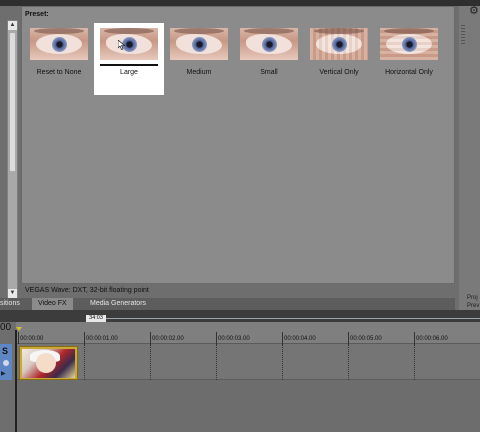 Image resolution: width=480 pixels, height=432 pixels. What do you see at coordinates (366, 339) in the screenshot?
I see `ruler-tick-label: 00:00:05.00` at bounding box center [366, 339].